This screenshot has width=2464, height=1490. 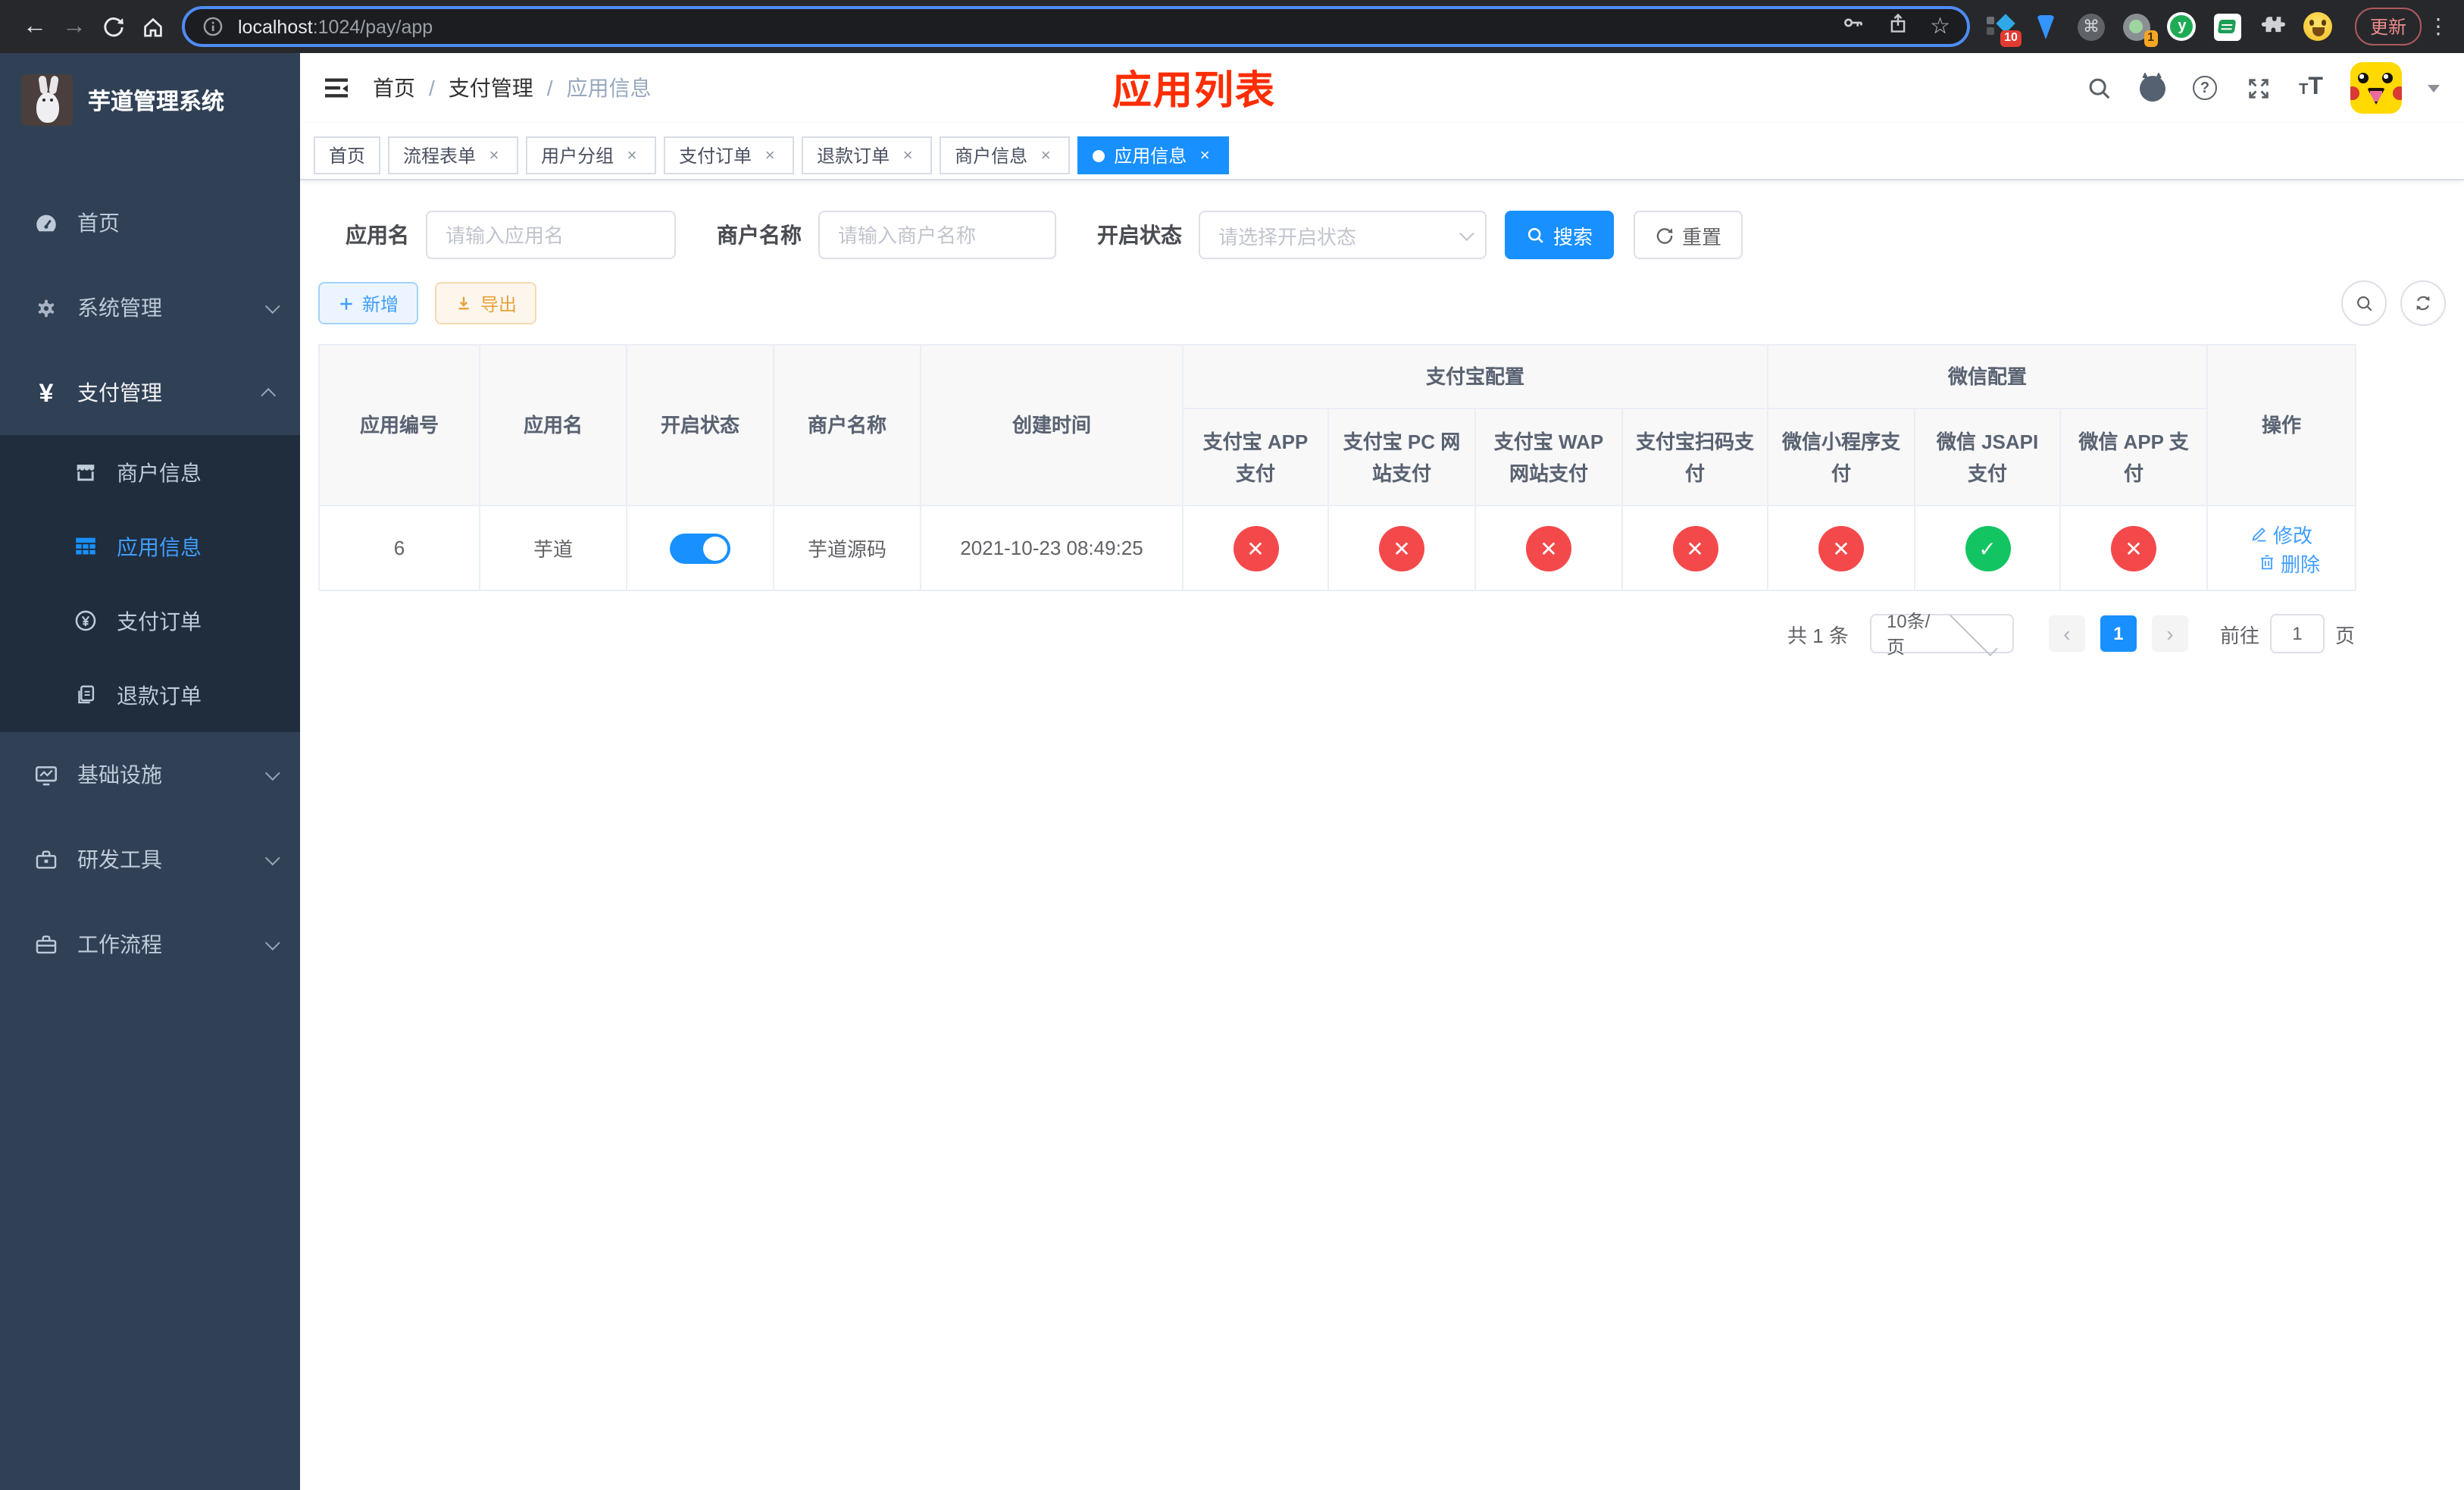 I want to click on app-logo: 芋道管理系统, so click(x=150, y=100).